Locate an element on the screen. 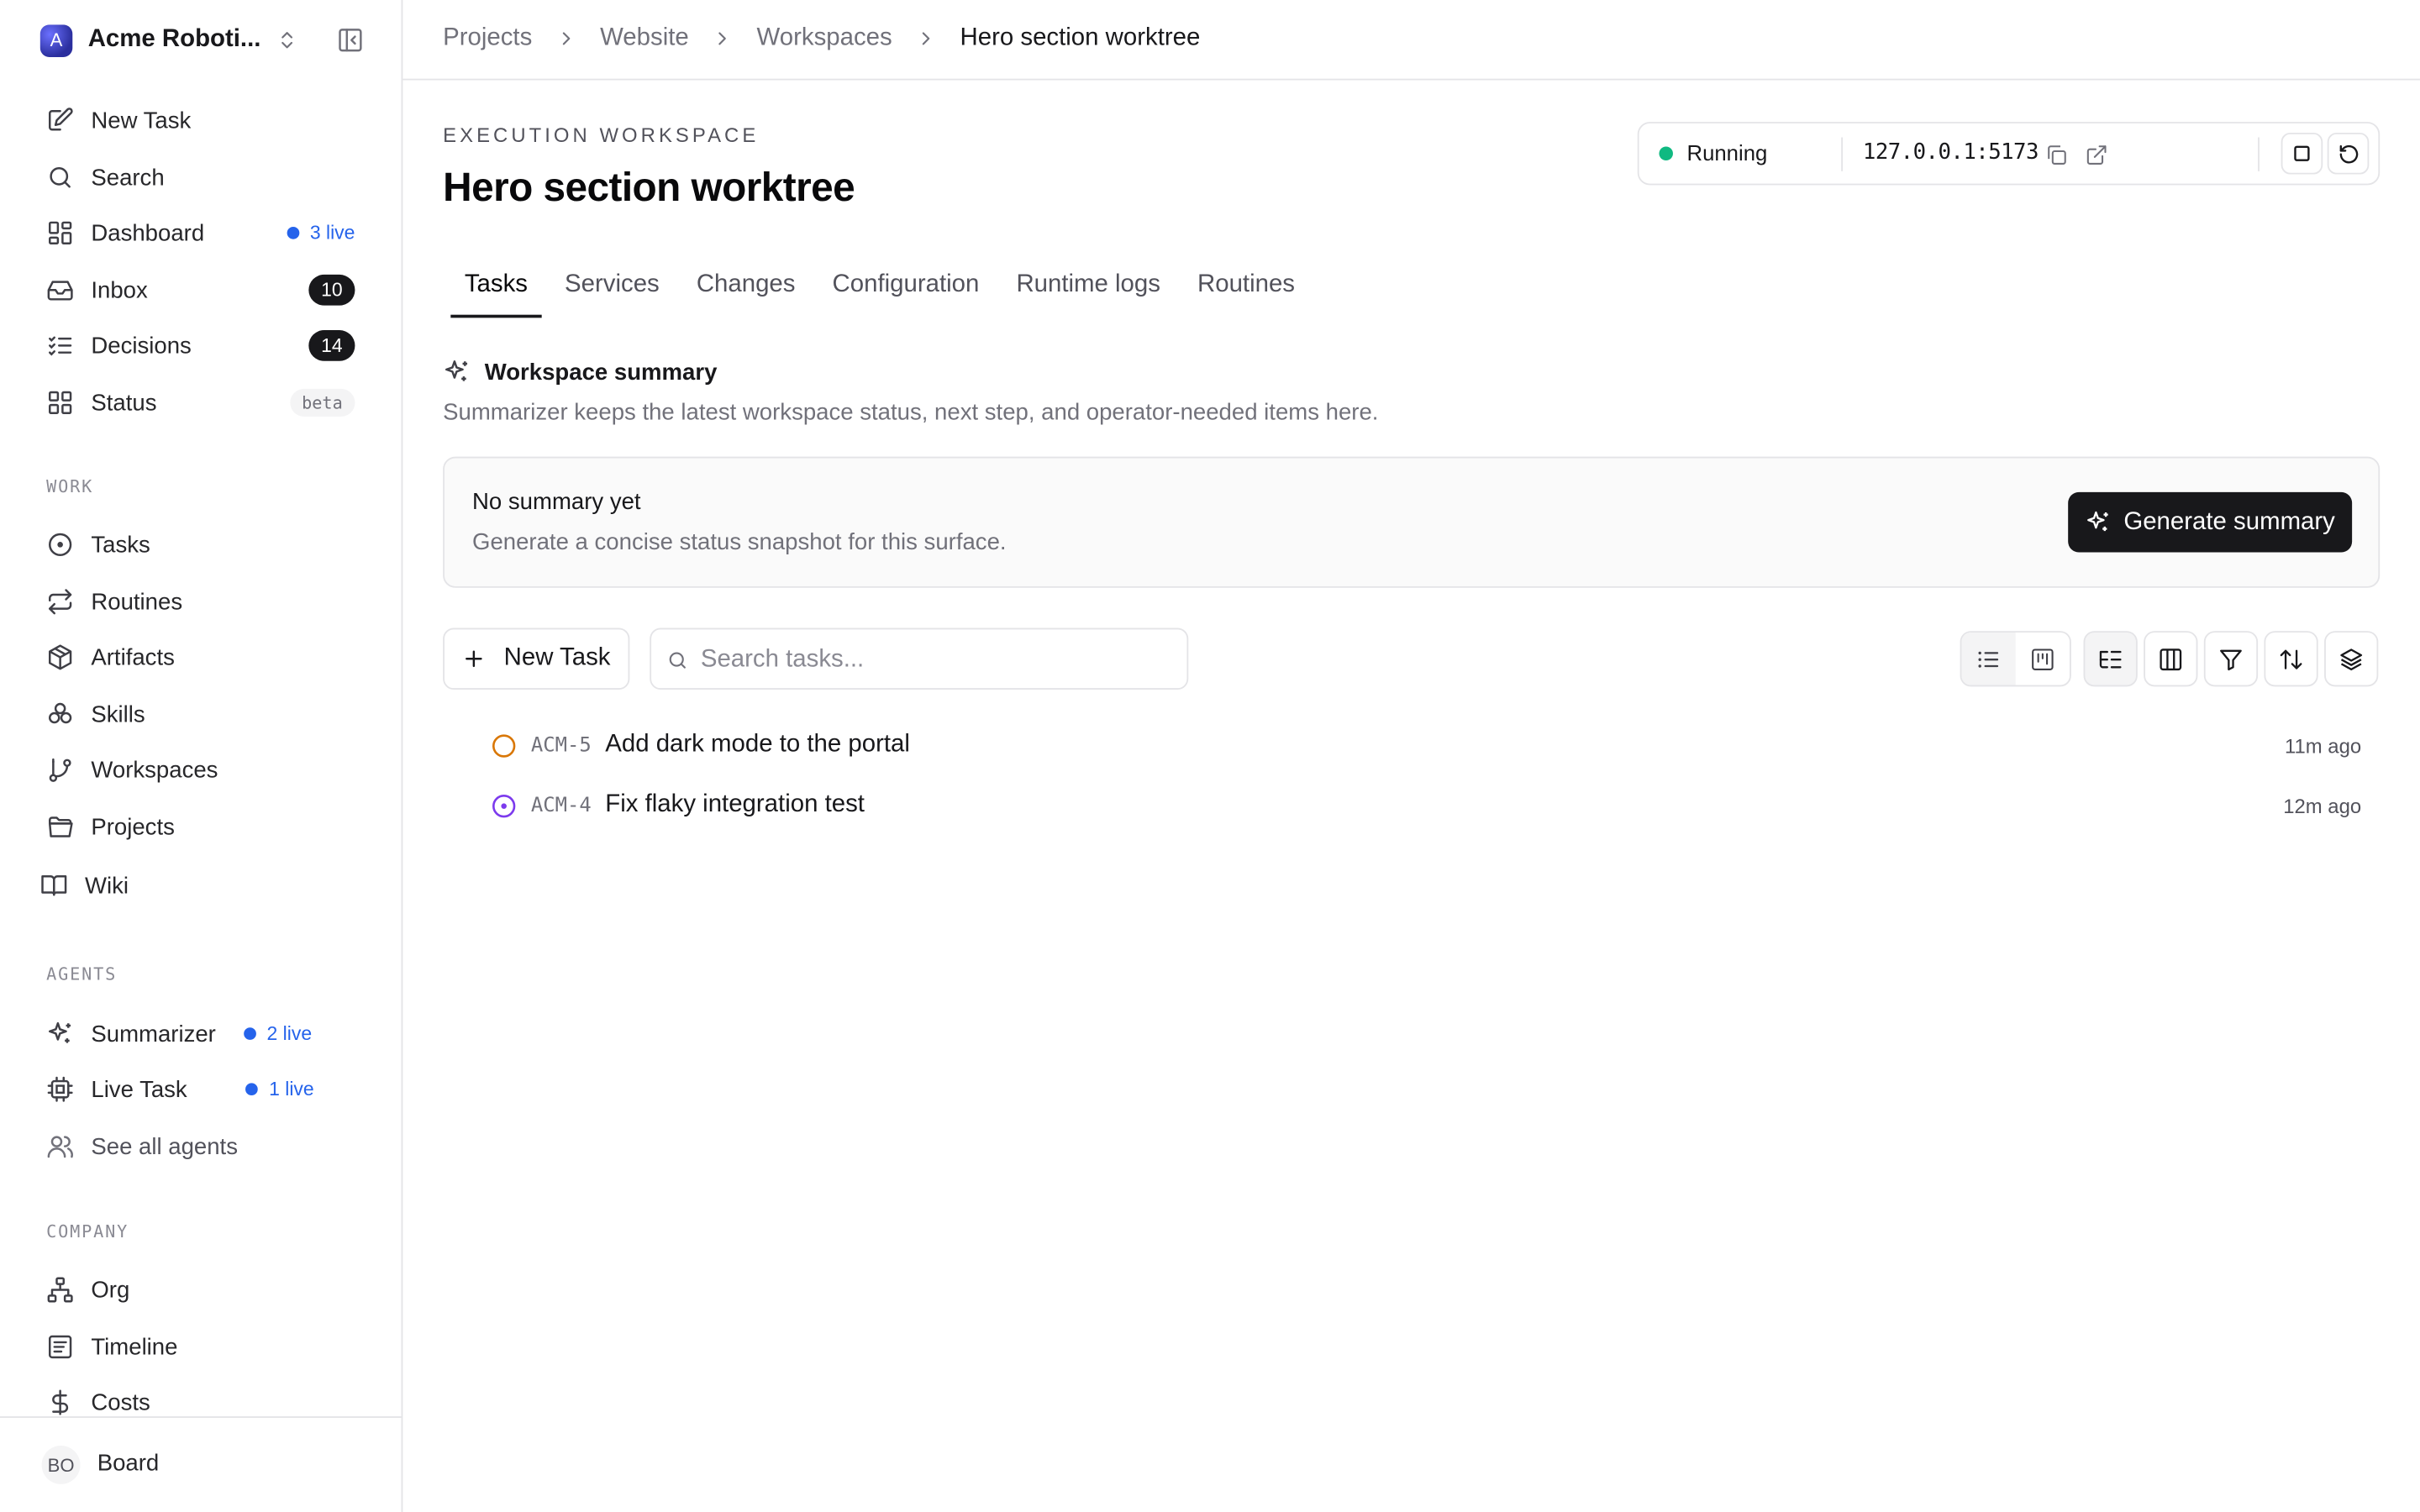 The height and width of the screenshot is (1512, 2420). running-status-dot is located at coordinates (1666, 153).